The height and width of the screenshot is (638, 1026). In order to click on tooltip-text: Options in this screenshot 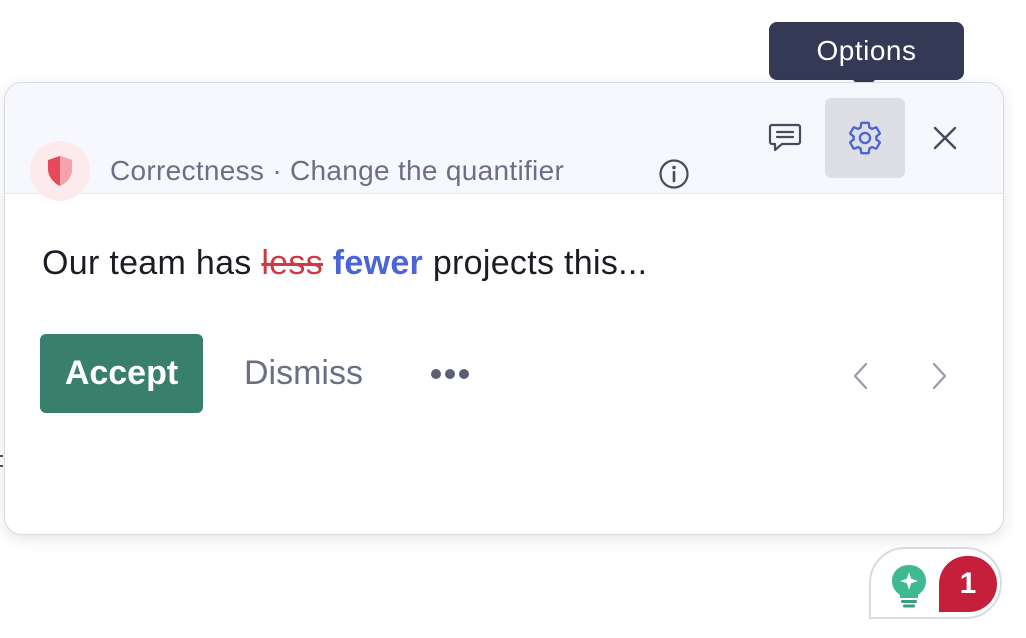, I will do `click(866, 50)`.